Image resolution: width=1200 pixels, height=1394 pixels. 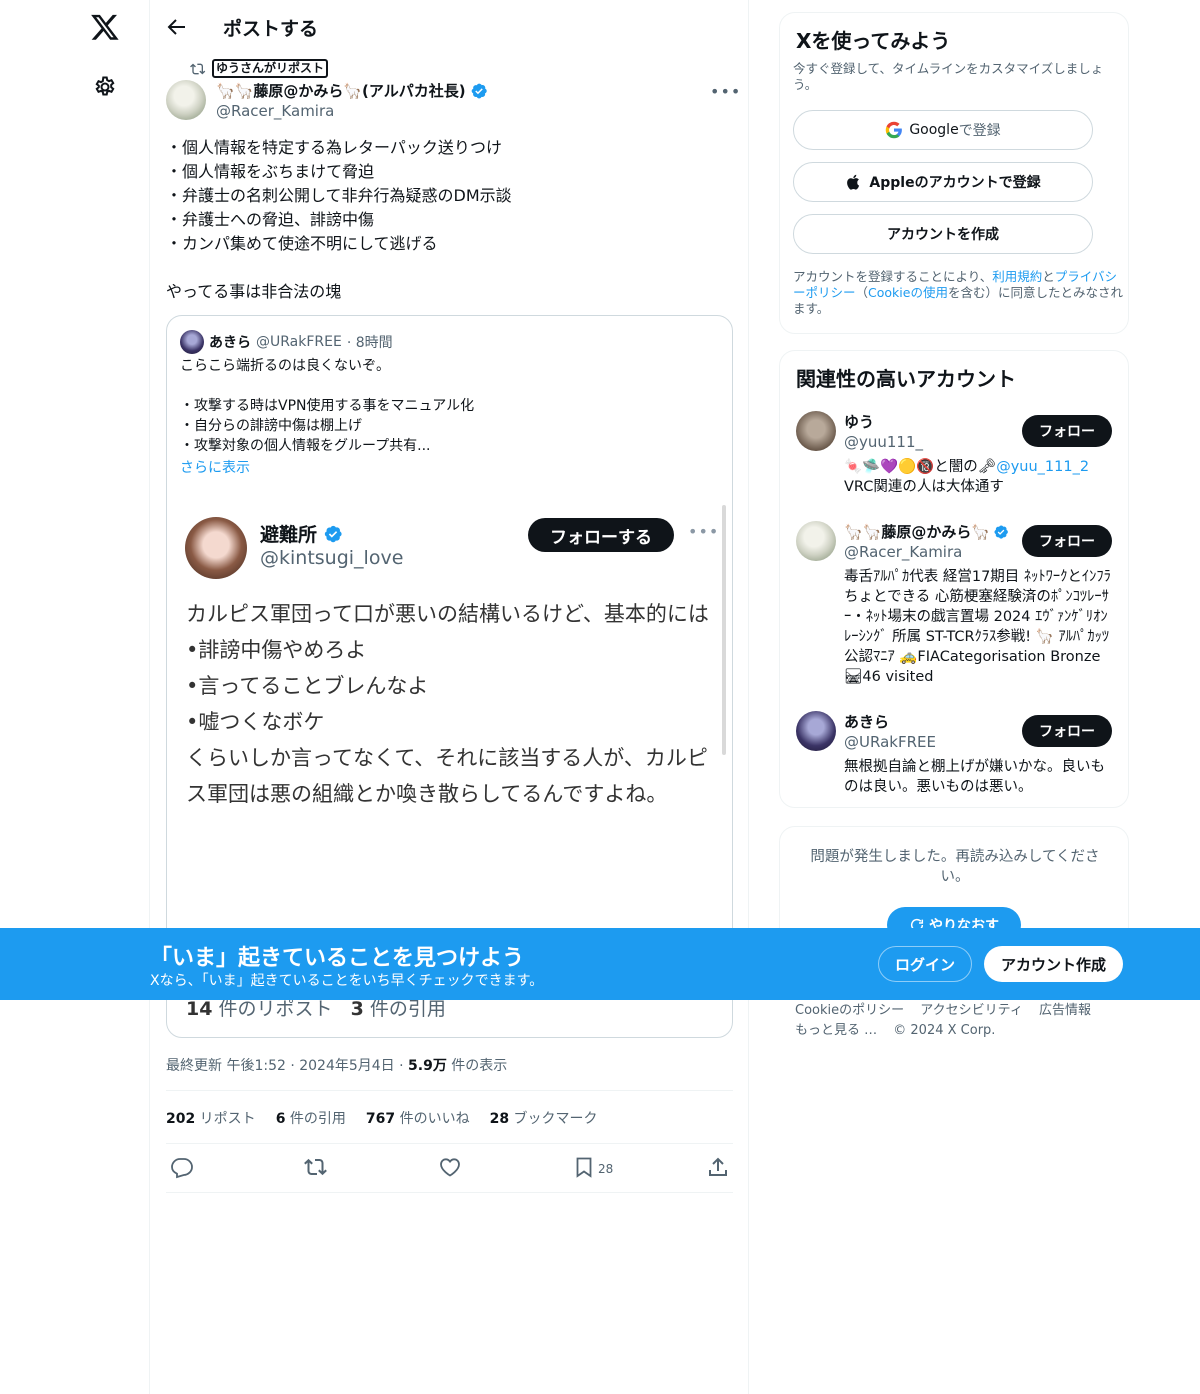 I want to click on quoted-post-header: あきら @URakFREE · 8時間, so click(x=286, y=342).